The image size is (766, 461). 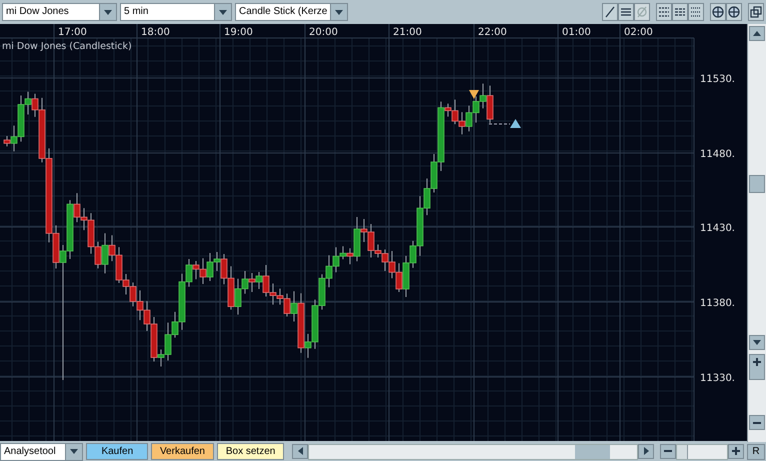 What do you see at coordinates (646, 451) in the screenshot?
I see `scroll-right-button` at bounding box center [646, 451].